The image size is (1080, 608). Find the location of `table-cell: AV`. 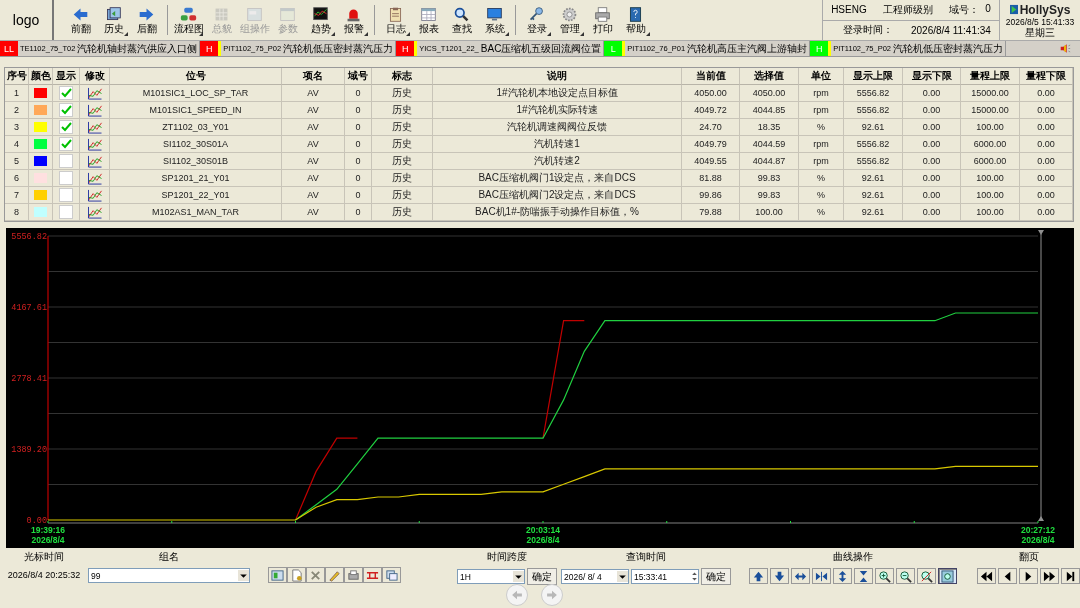

table-cell: AV is located at coordinates (313, 178).